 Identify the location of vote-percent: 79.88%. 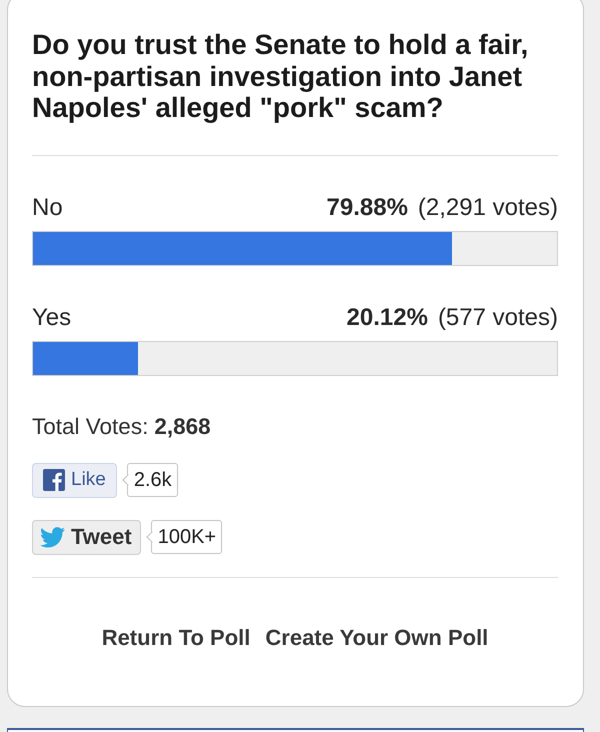
(367, 207).